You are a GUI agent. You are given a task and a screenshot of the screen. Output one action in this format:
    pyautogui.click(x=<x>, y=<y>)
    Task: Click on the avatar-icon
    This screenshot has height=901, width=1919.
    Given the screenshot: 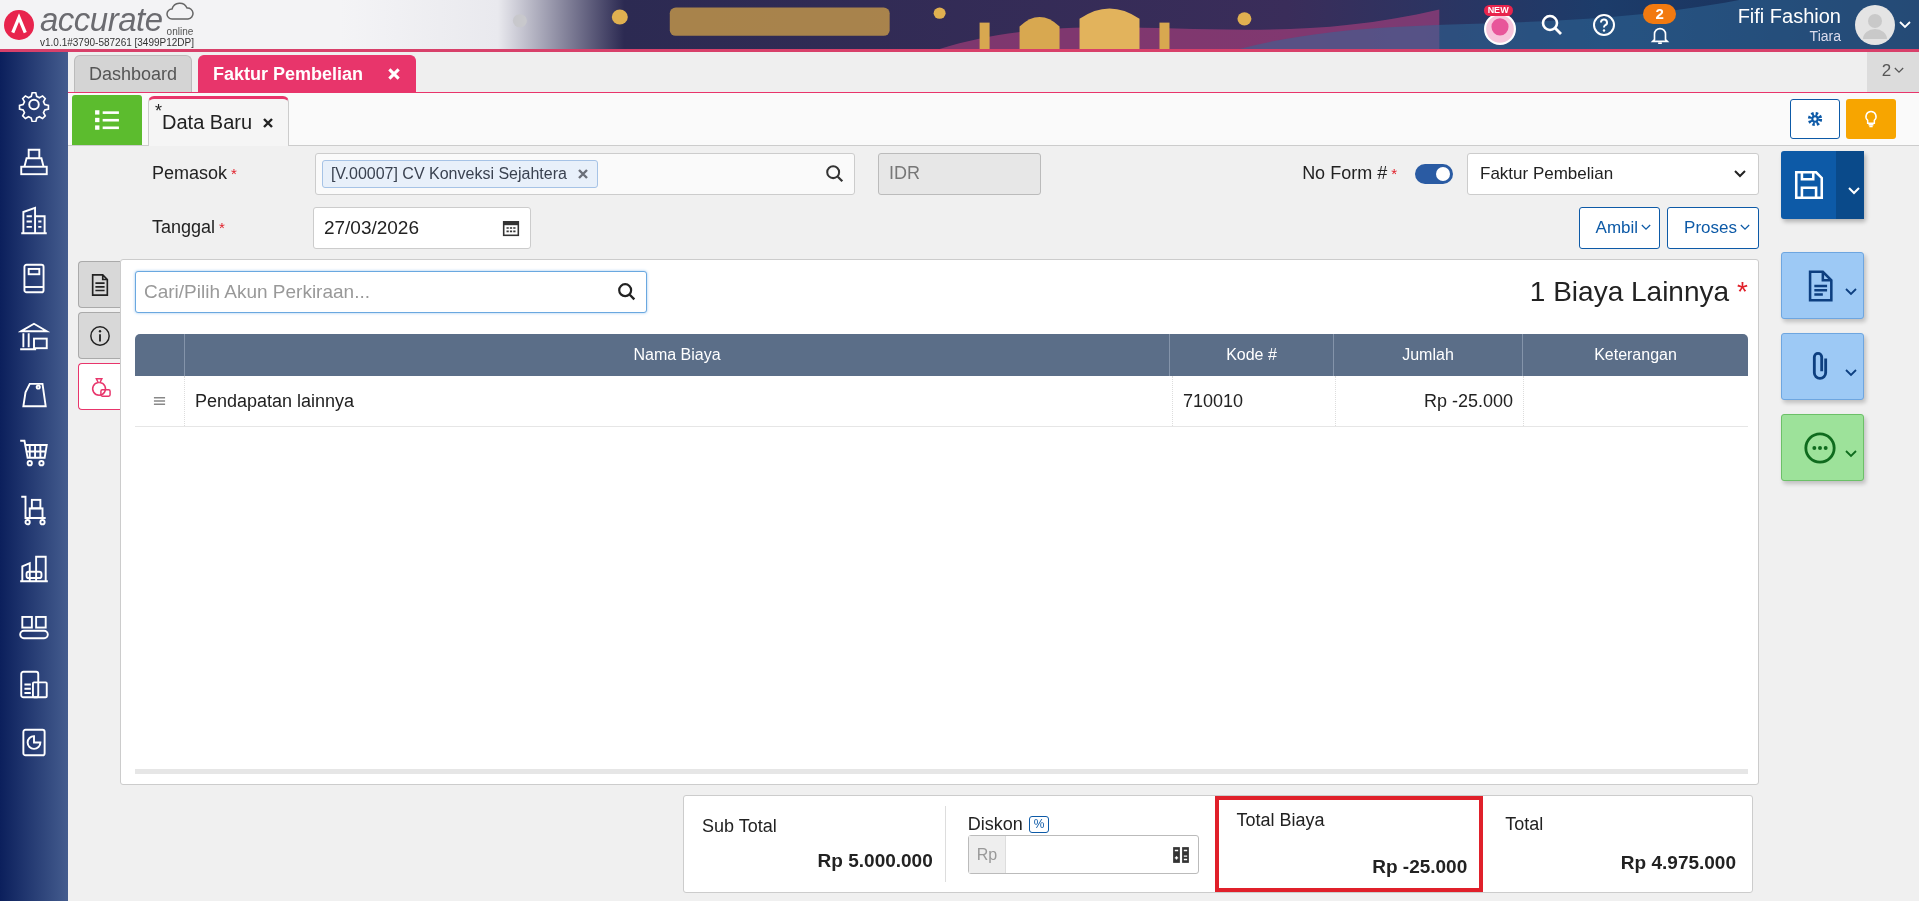 What is the action you would take?
    pyautogui.click(x=1875, y=24)
    